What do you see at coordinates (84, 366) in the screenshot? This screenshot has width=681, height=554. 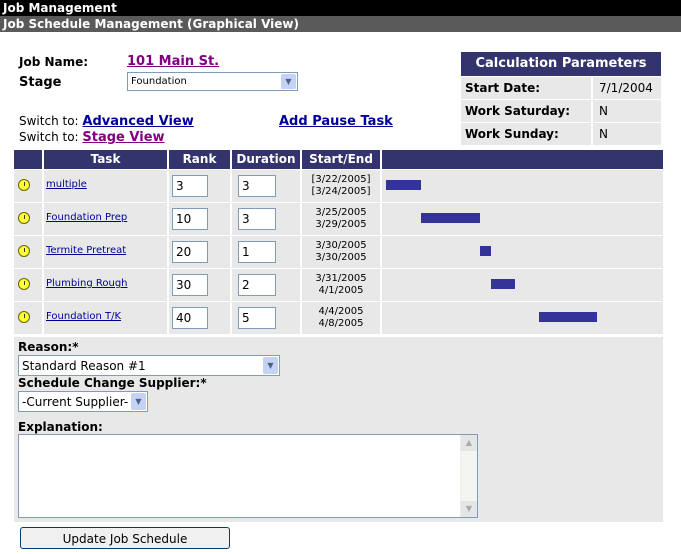 I see `reason-select-value: Standard Reason #1` at bounding box center [84, 366].